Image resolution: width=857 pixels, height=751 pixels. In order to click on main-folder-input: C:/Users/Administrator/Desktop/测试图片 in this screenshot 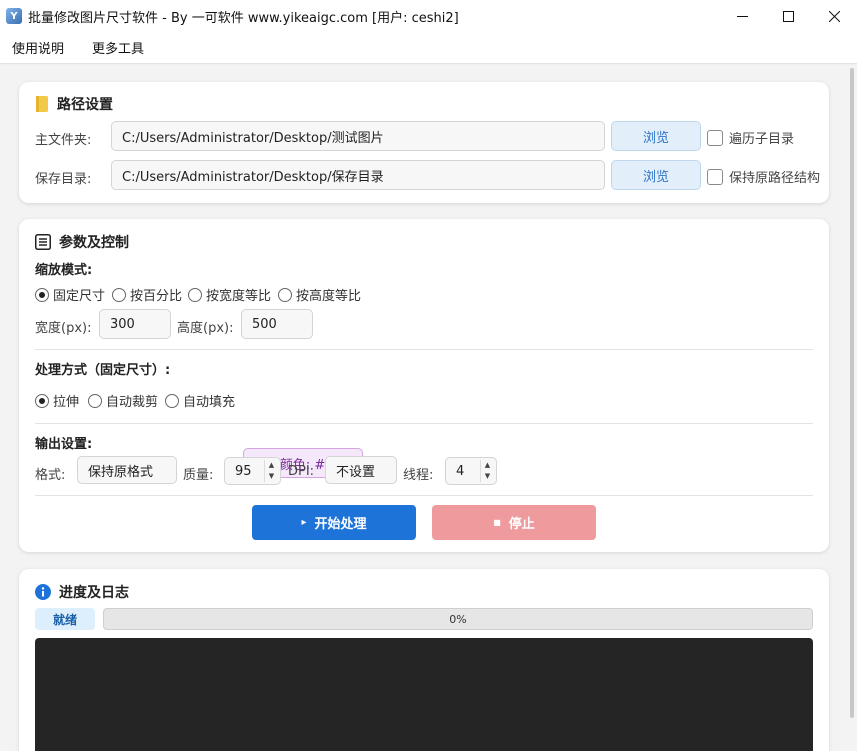, I will do `click(358, 136)`.